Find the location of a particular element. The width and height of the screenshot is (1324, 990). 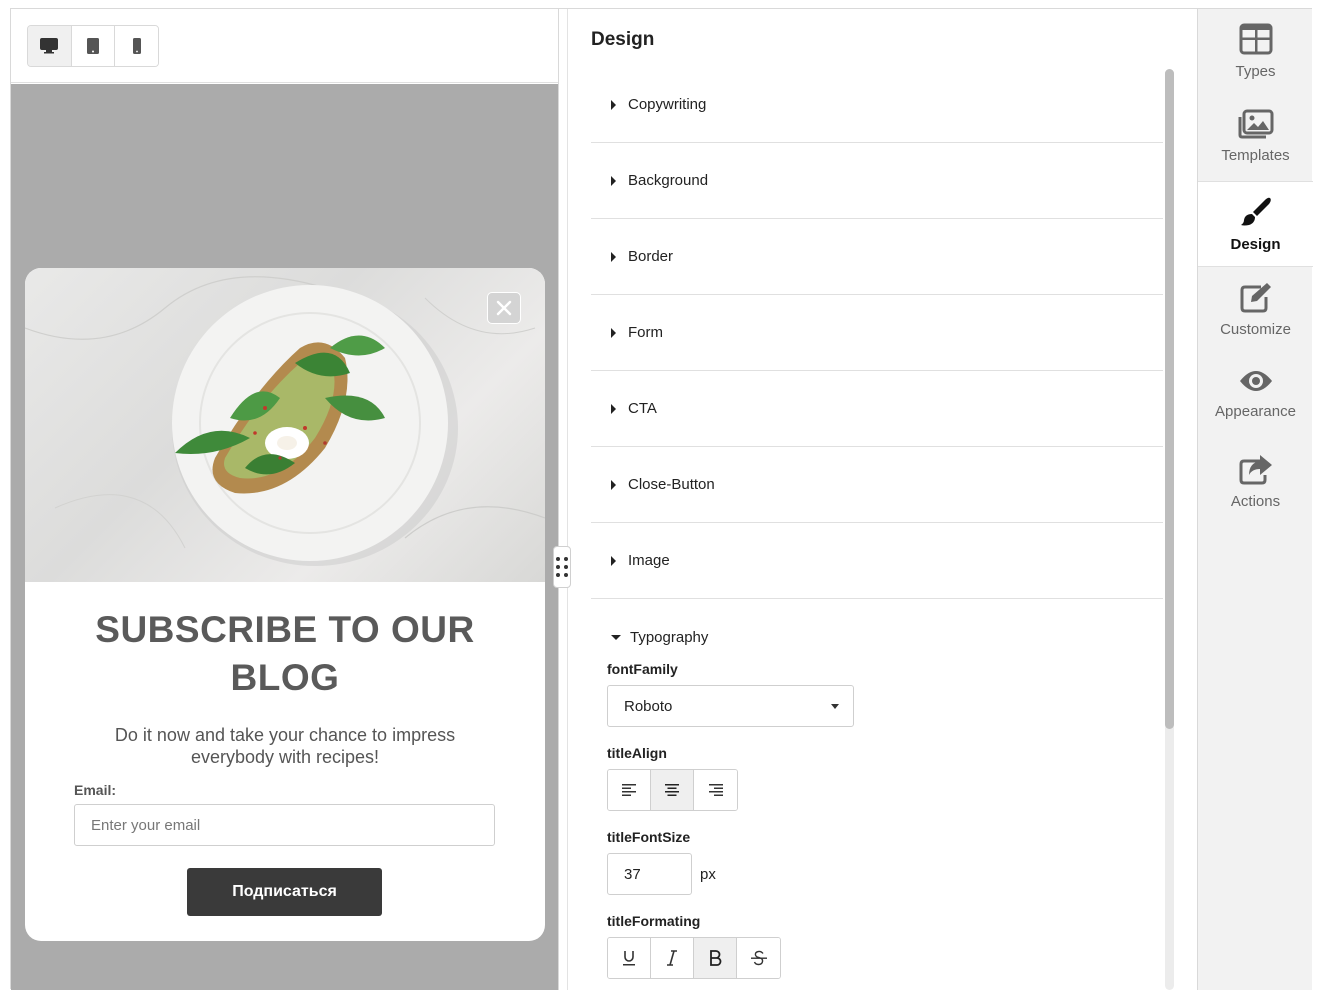

paint-brush-icon is located at coordinates (1255, 211).